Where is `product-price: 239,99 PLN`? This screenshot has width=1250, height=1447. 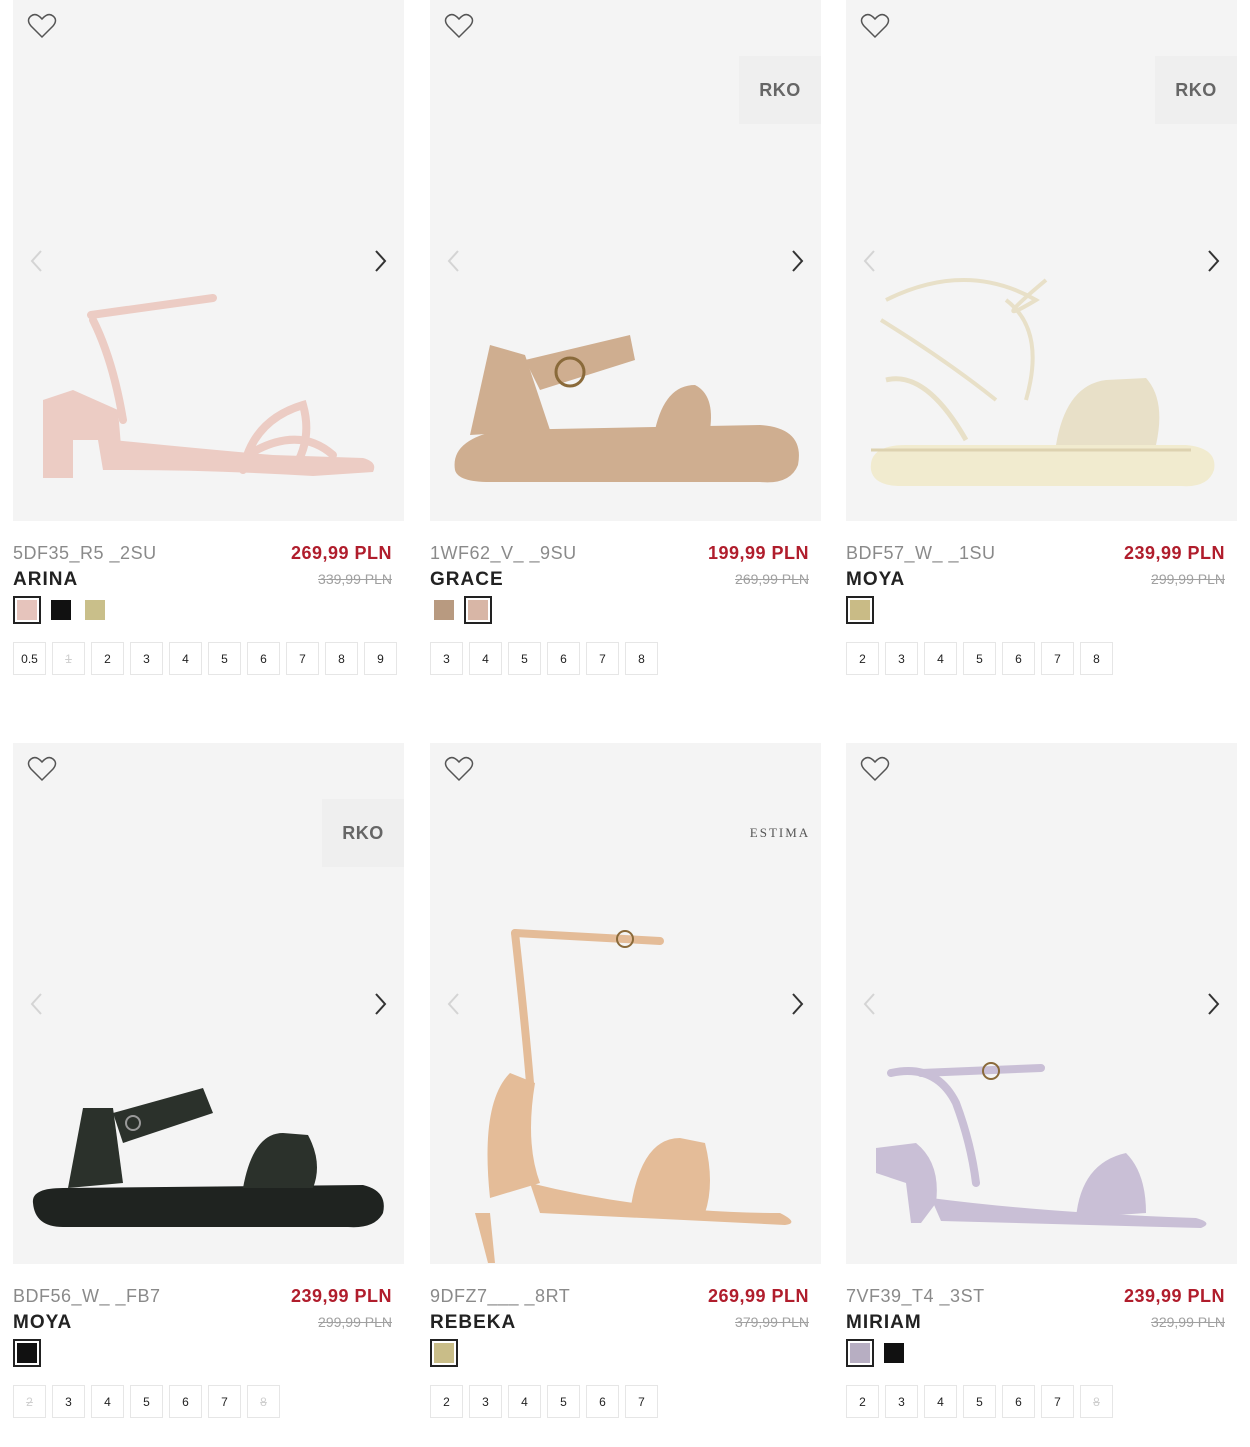 product-price: 239,99 PLN is located at coordinates (1174, 1296).